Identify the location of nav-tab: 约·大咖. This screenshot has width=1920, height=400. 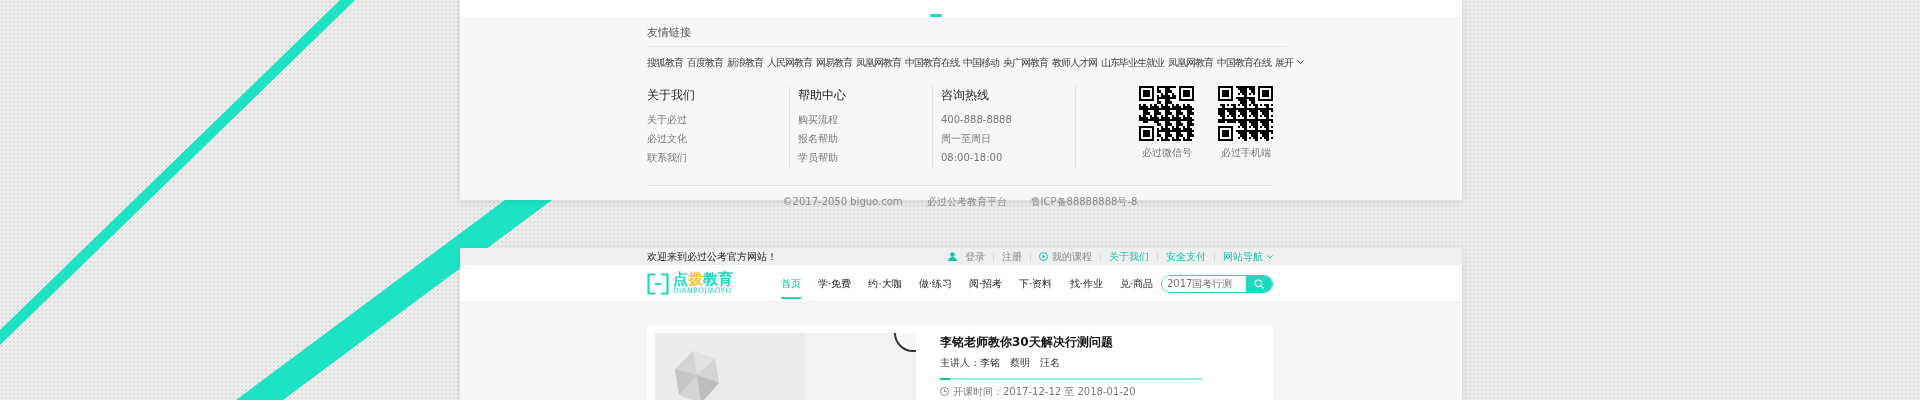
(885, 287).